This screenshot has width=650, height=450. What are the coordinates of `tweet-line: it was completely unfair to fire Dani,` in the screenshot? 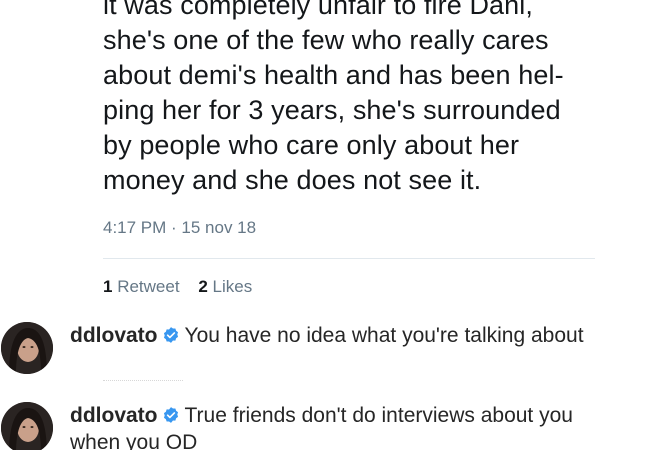 It's located at (318, 10).